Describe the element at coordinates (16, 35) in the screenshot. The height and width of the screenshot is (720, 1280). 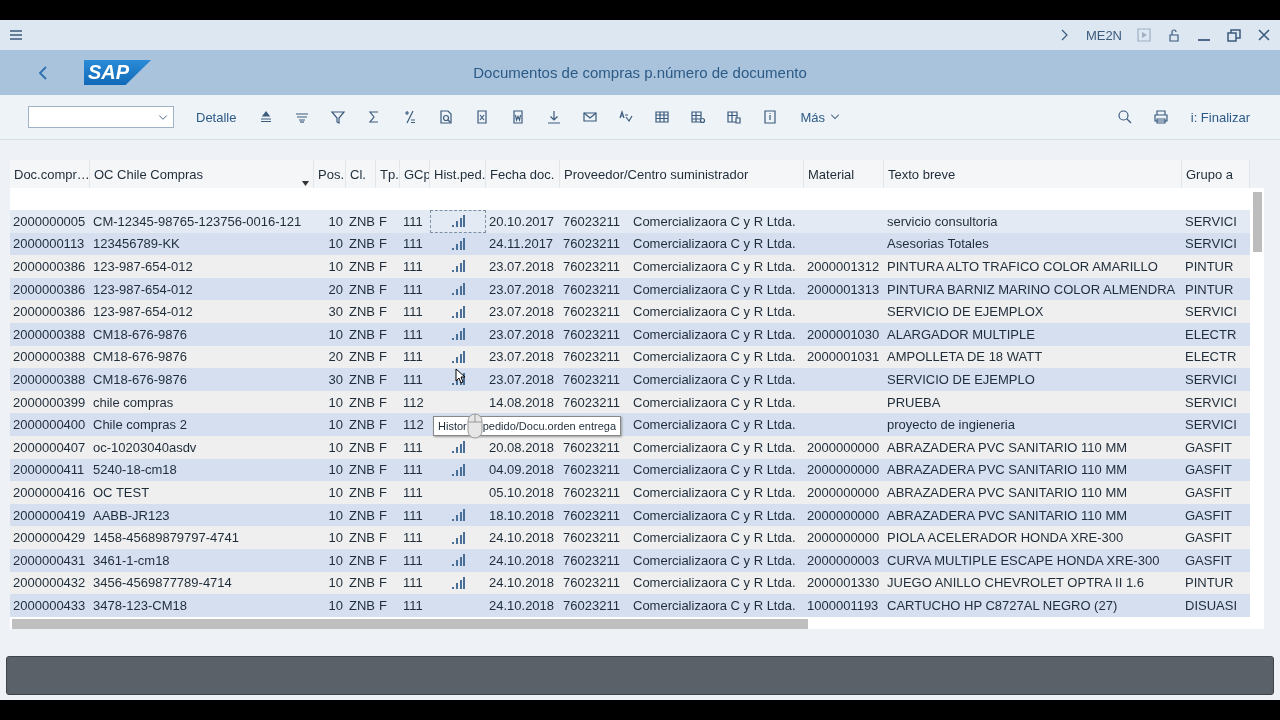
I see `menu-icon` at that location.